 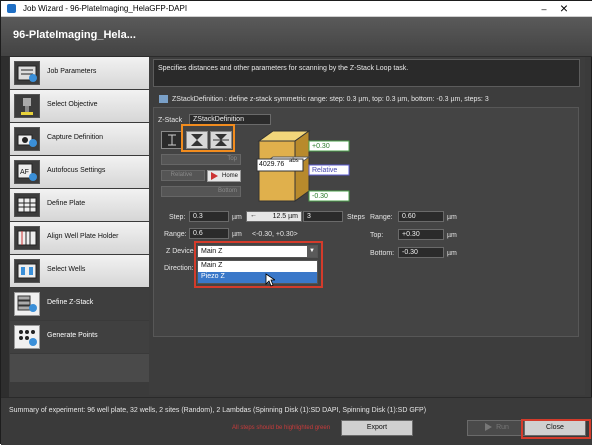 I want to click on sidebar-item-autofocus-settings: AF Autofocus Settings, so click(x=79, y=172).